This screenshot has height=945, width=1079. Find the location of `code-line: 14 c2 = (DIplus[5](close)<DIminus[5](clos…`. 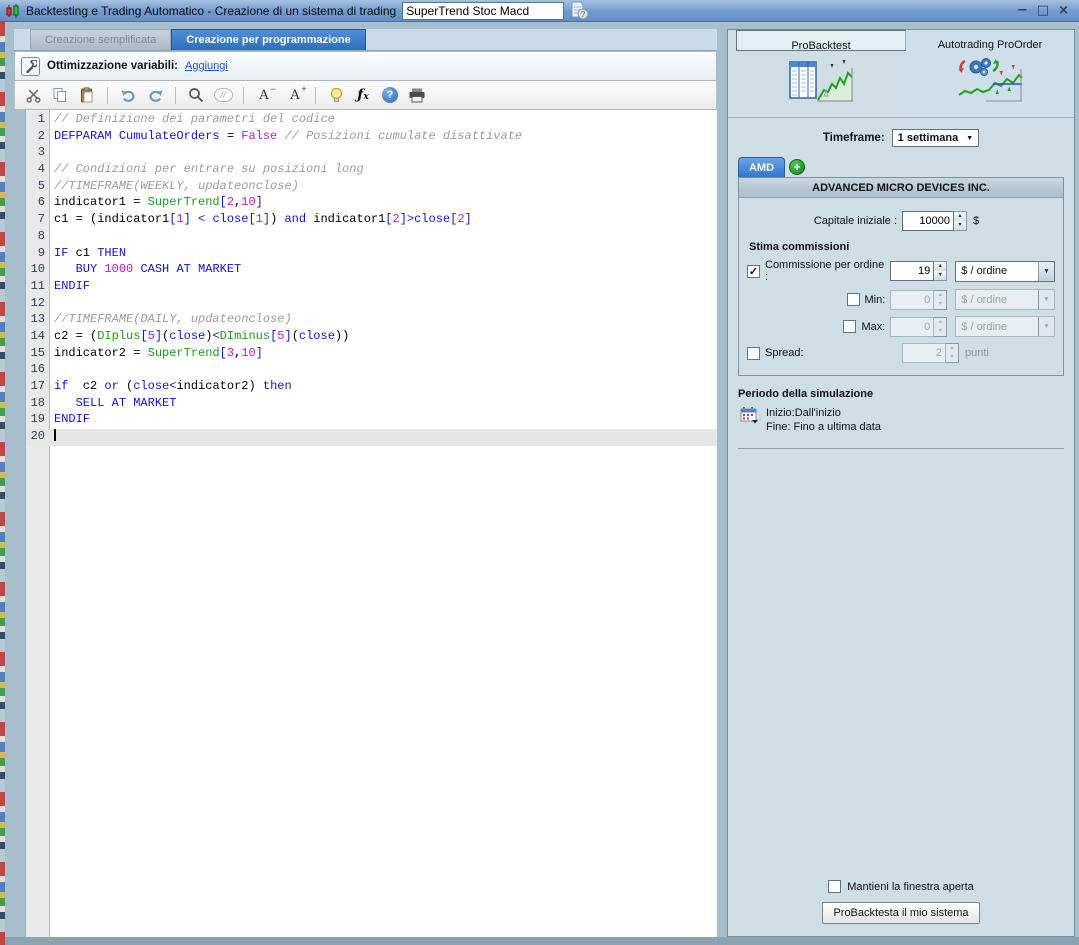

code-line: 14 c2 = (DIplus[5](close)<DIminus[5](clos… is located at coordinates (371, 337).